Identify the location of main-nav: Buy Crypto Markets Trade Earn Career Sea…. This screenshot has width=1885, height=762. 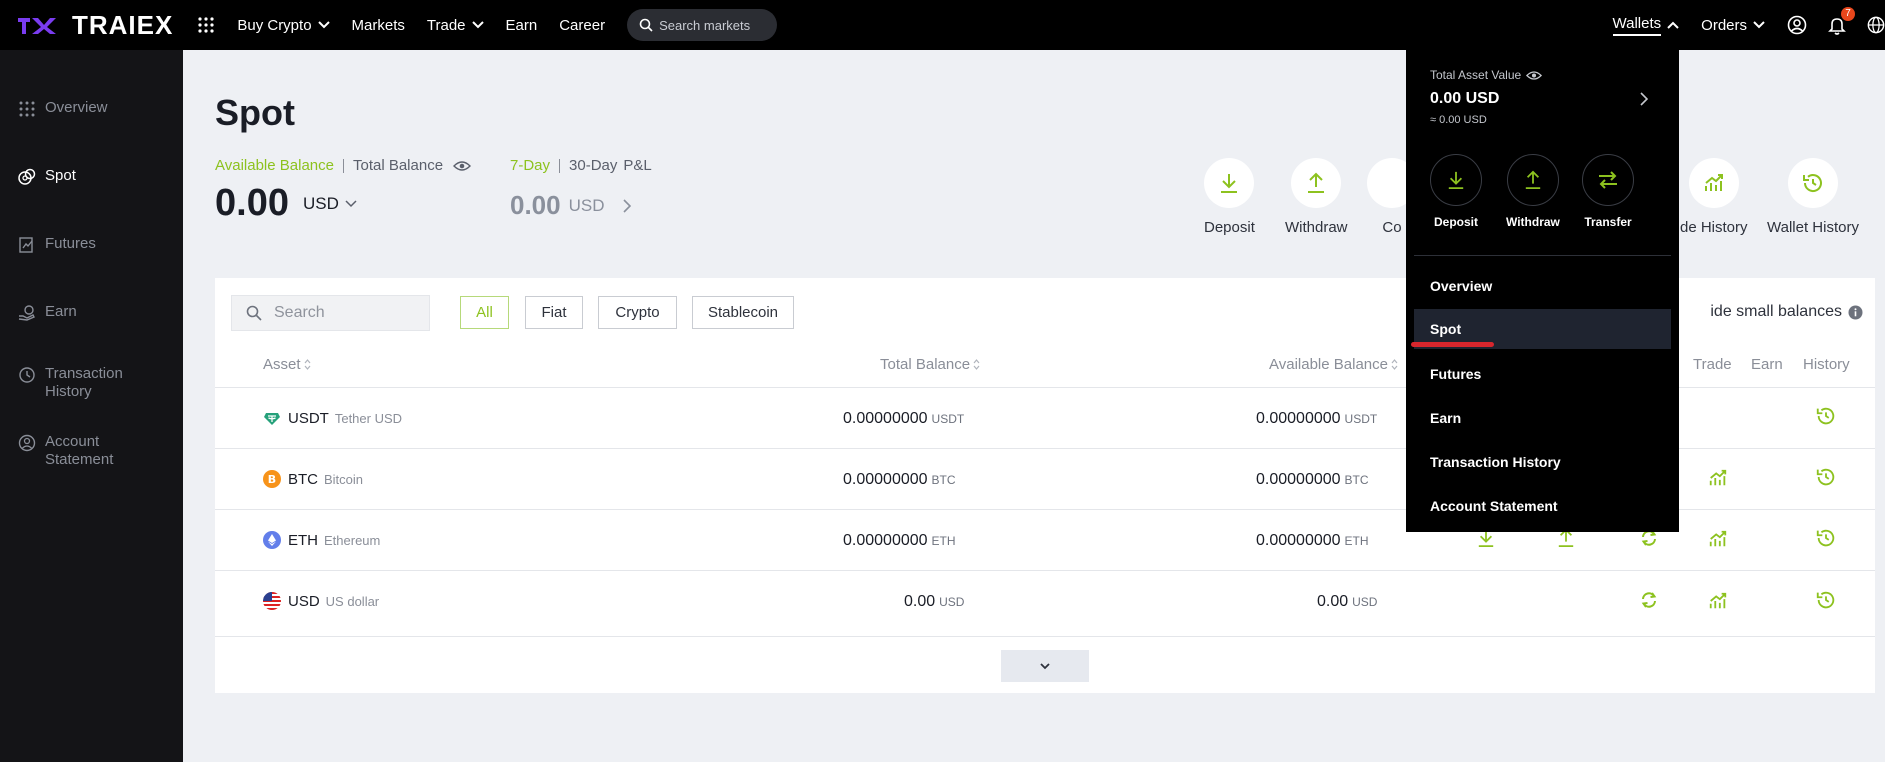
(507, 25).